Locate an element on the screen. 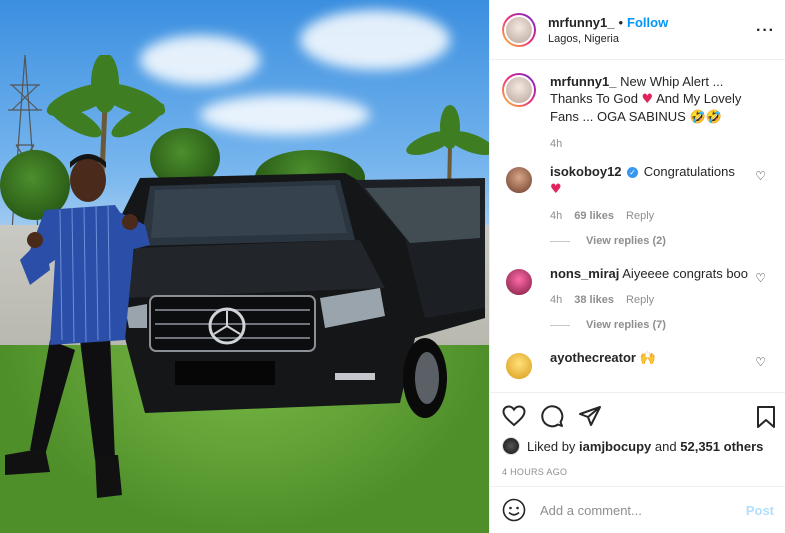 This screenshot has height=533, width=785. caption-username: mrfunny1_ is located at coordinates (583, 81).